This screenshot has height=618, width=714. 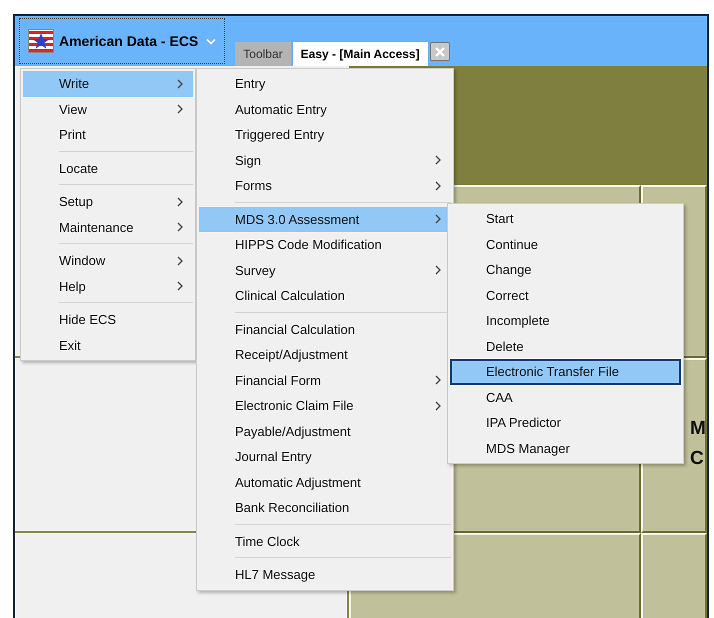 What do you see at coordinates (325, 270) in the screenshot?
I see `menu-item: Survey` at bounding box center [325, 270].